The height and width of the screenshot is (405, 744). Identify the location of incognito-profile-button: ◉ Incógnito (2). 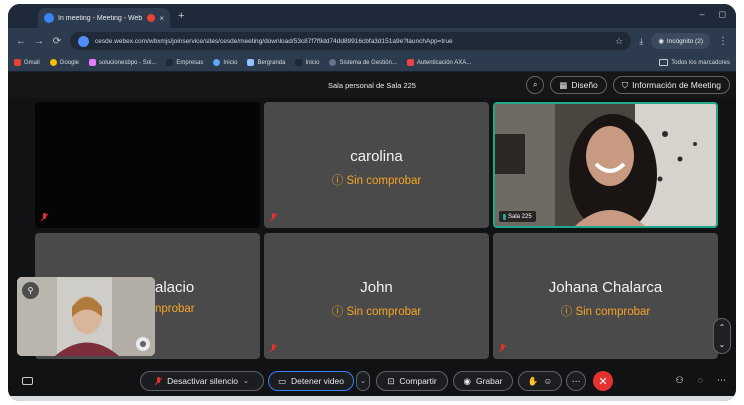
(680, 41).